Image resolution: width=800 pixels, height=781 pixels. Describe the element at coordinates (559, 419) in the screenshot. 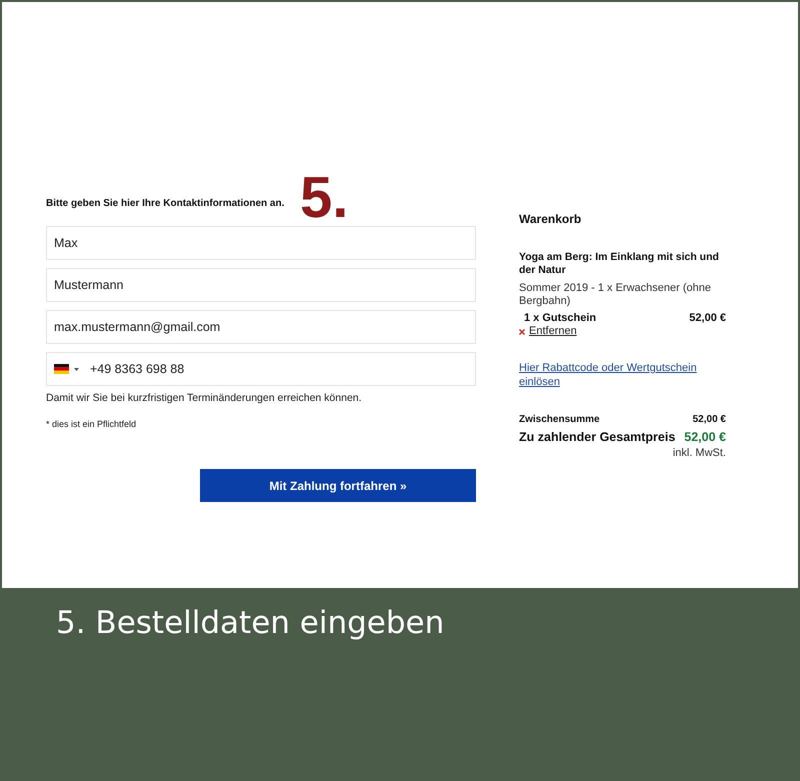

I see `subtotal-label: Zwischensumme` at that location.